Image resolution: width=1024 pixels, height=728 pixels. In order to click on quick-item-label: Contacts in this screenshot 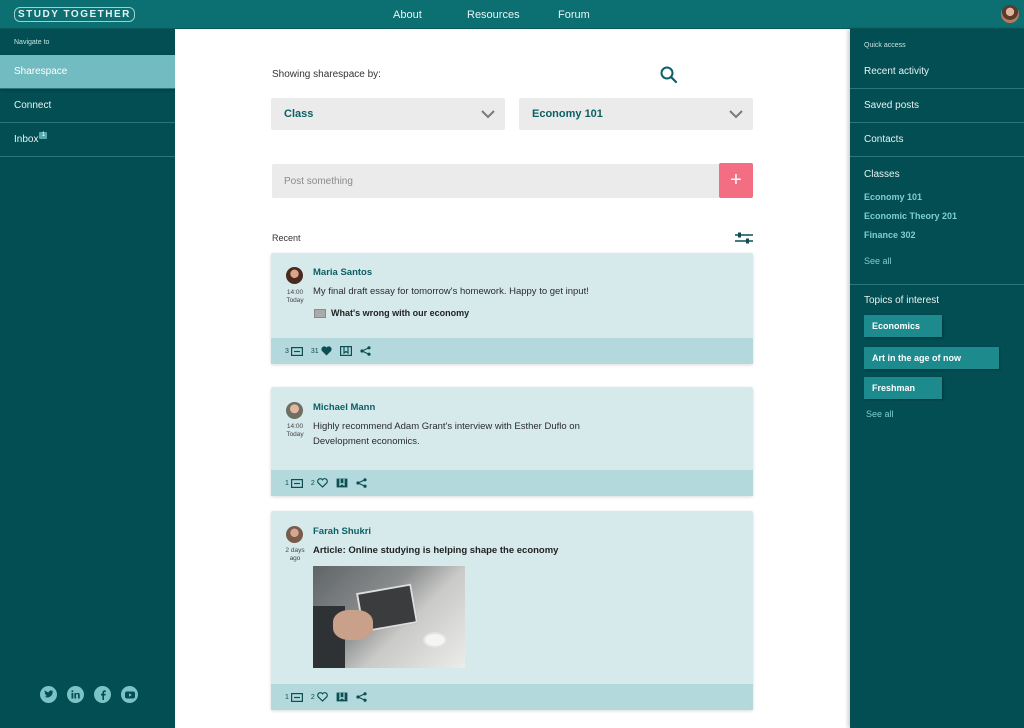, I will do `click(884, 139)`.